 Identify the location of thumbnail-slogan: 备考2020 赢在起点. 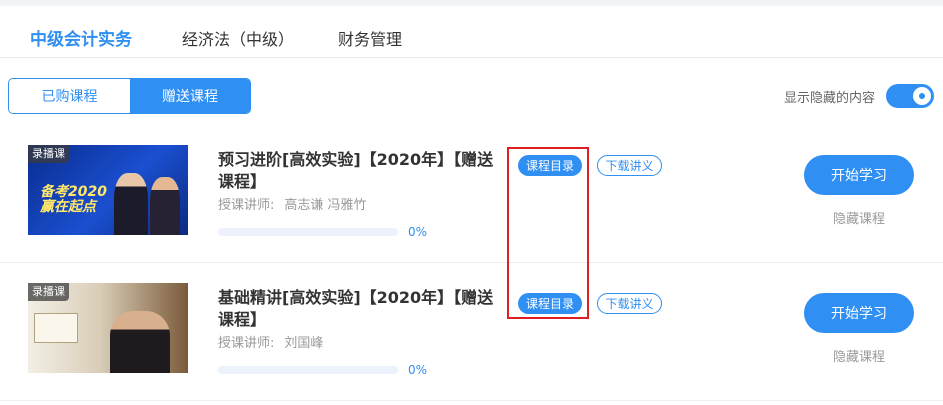
(73, 200).